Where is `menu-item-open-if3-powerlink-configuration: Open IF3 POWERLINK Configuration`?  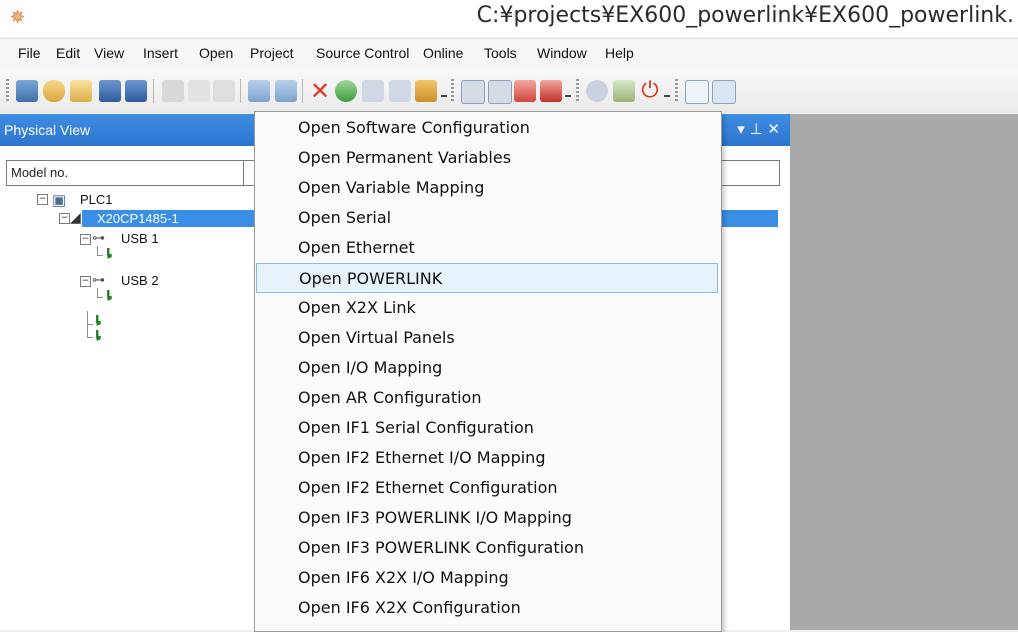
menu-item-open-if3-powerlink-configuration: Open IF3 POWERLINK Configuration is located at coordinates (487, 548).